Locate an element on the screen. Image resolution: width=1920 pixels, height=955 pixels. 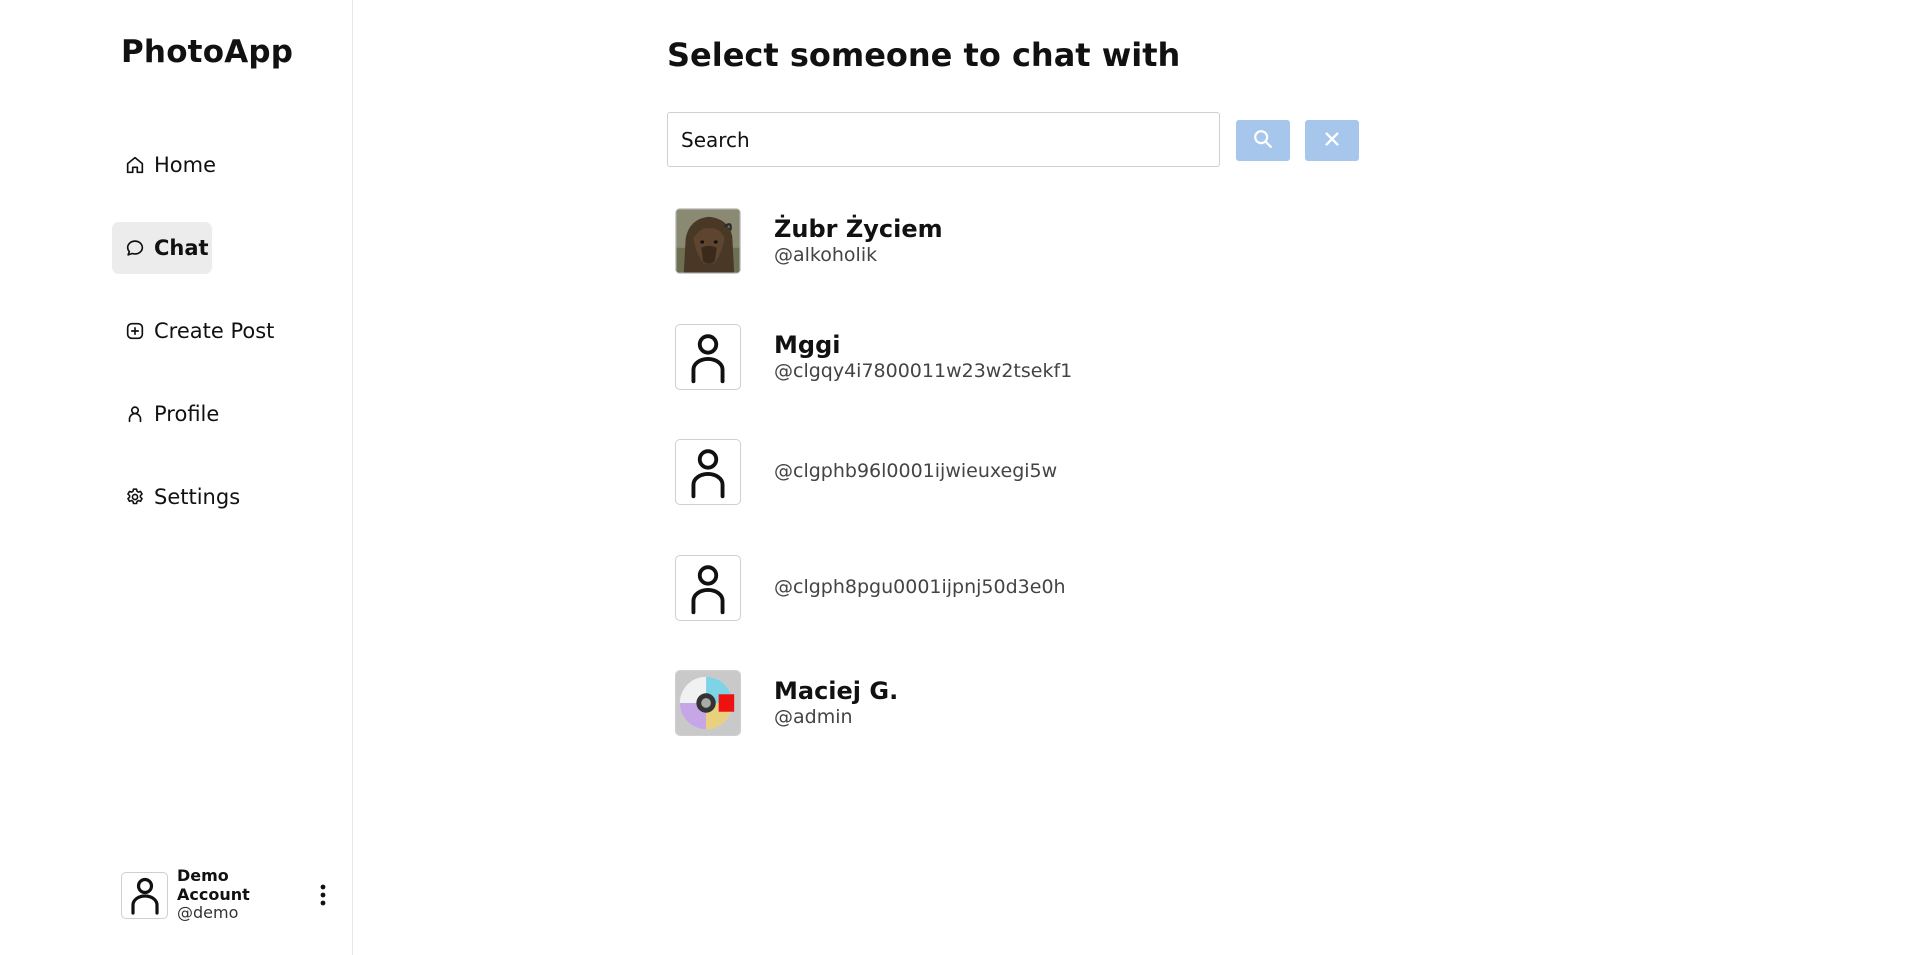
user-info: @clgphb96l0001ijwieuxegi5w is located at coordinates (915, 472).